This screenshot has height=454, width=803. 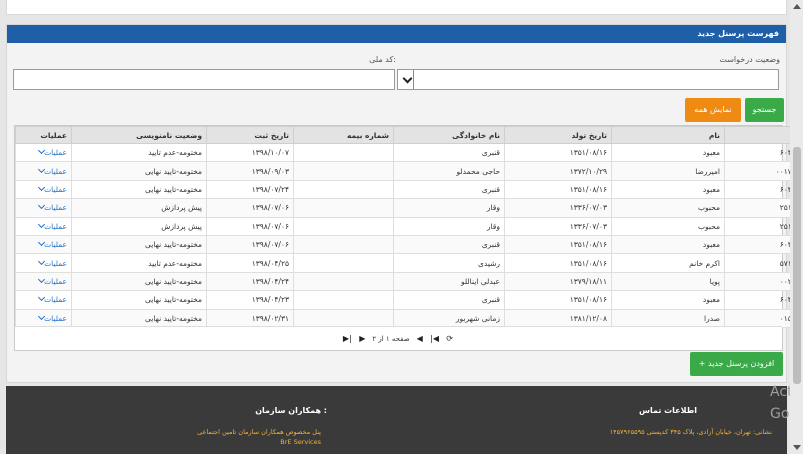 What do you see at coordinates (797, 6) in the screenshot?
I see `scroll-up-icon` at bounding box center [797, 6].